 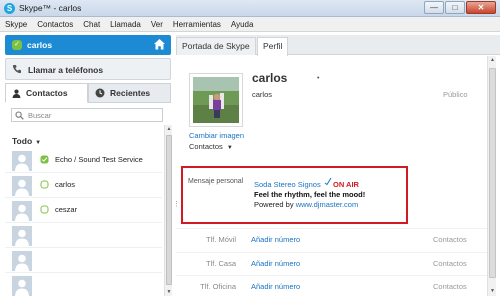 I want to click on on-air-label: ON AIR, so click(x=346, y=184).